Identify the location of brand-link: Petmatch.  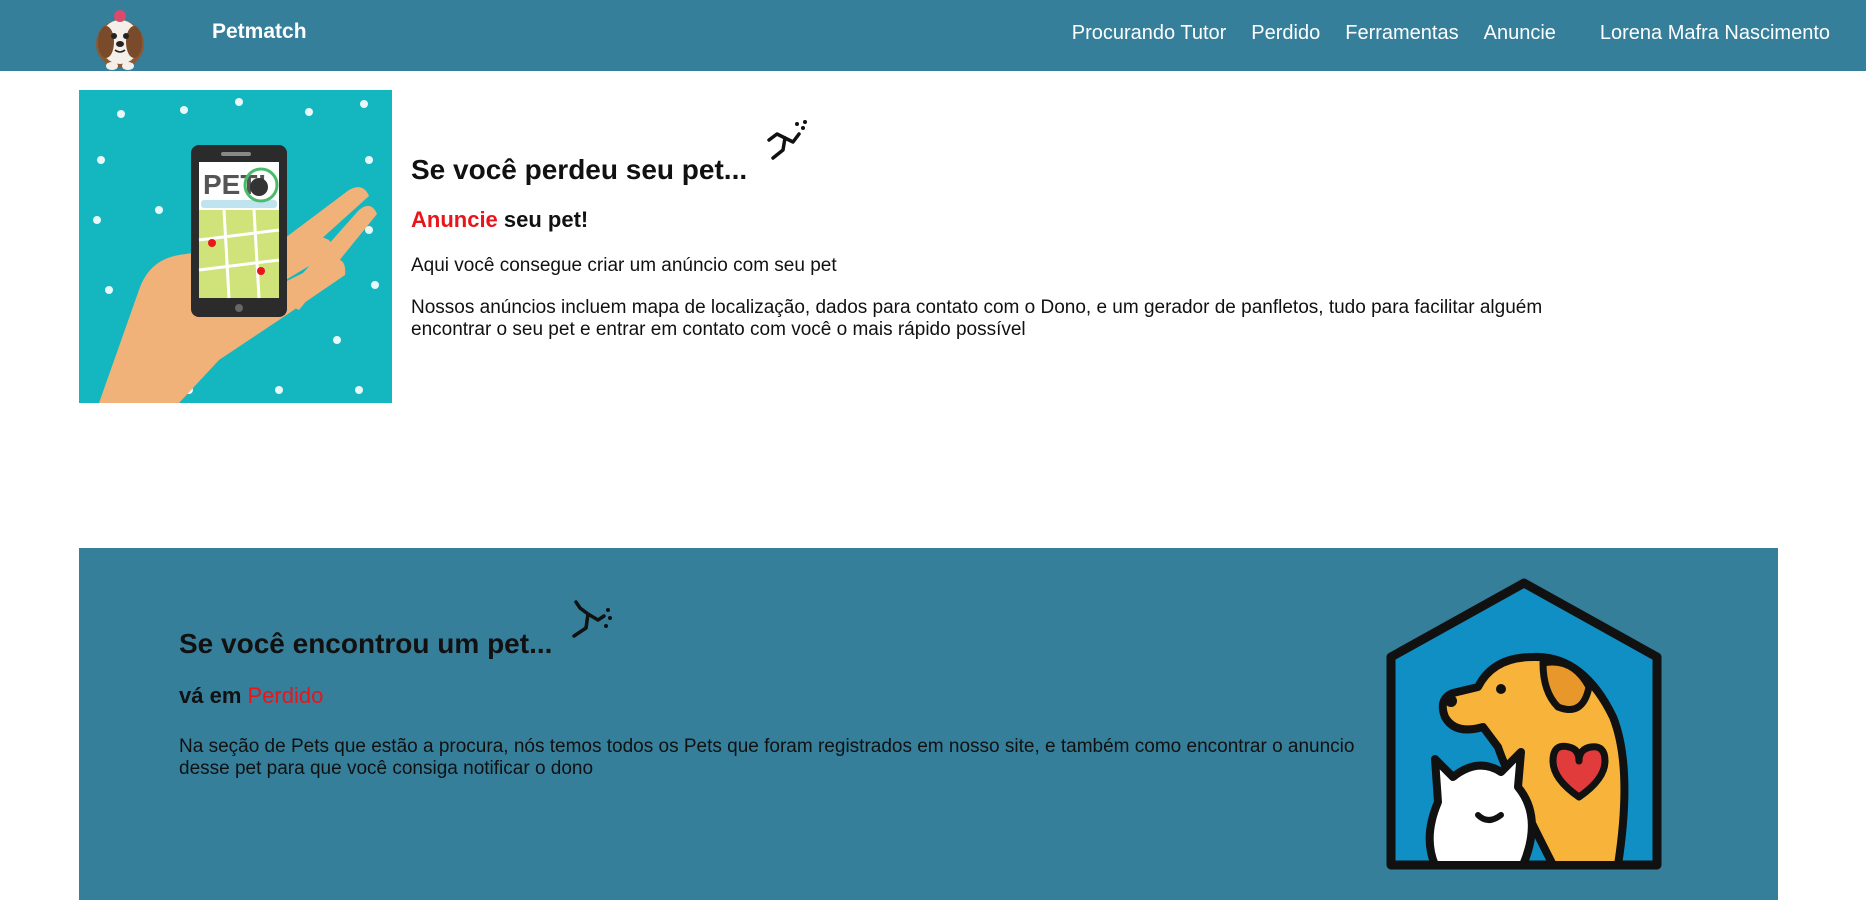
(259, 32).